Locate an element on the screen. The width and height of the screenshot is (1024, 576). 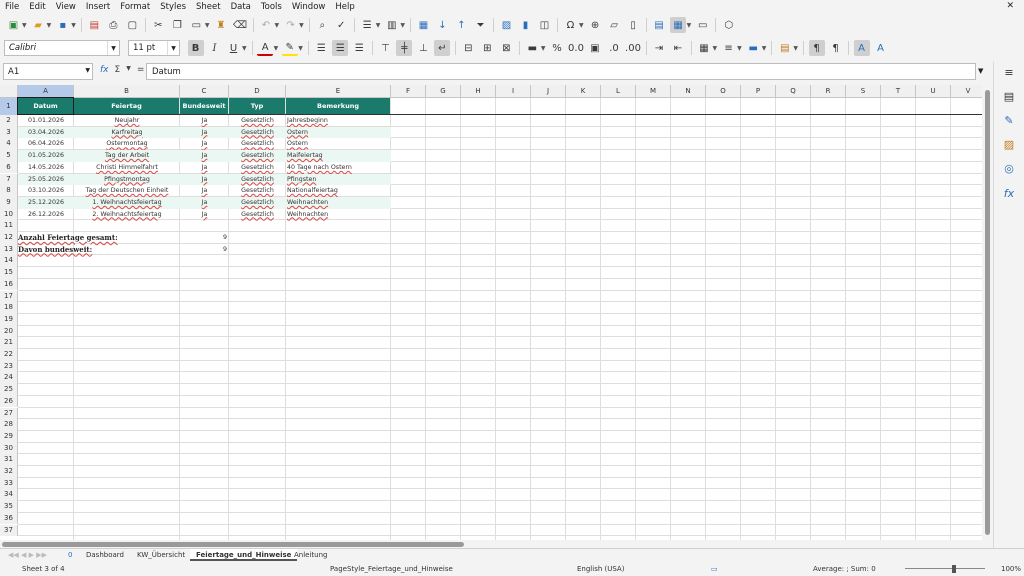
navigator-icon: ◎ is located at coordinates (1009, 169).